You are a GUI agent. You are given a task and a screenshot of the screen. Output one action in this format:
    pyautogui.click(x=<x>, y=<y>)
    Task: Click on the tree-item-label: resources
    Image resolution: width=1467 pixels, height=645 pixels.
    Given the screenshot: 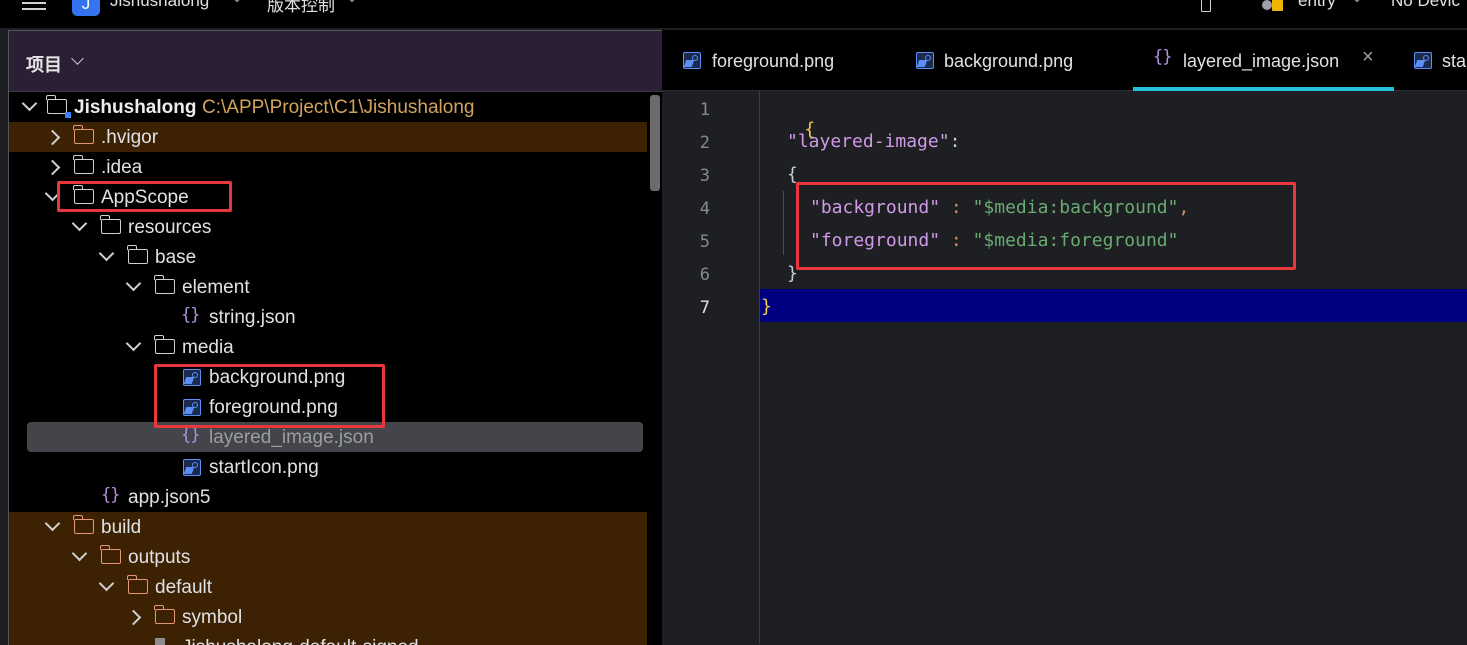 What is the action you would take?
    pyautogui.click(x=170, y=227)
    